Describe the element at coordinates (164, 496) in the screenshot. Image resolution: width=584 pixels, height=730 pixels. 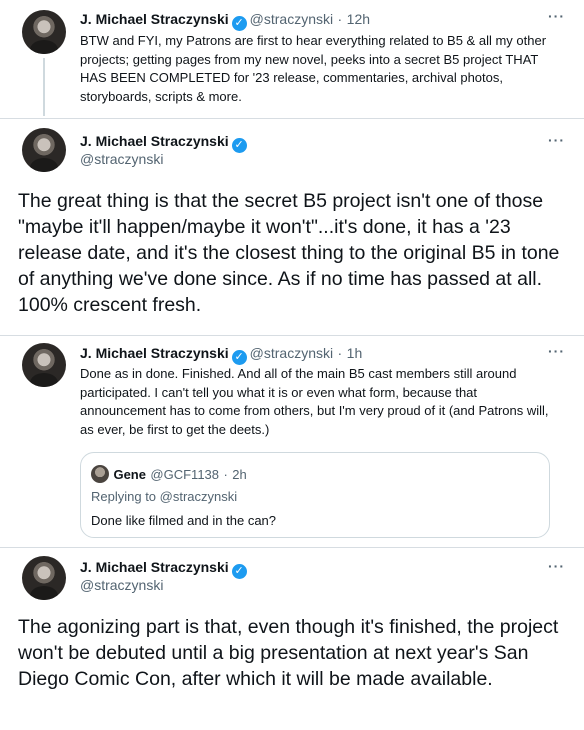
I see `replying-to-label: Replying to @straczynski` at that location.